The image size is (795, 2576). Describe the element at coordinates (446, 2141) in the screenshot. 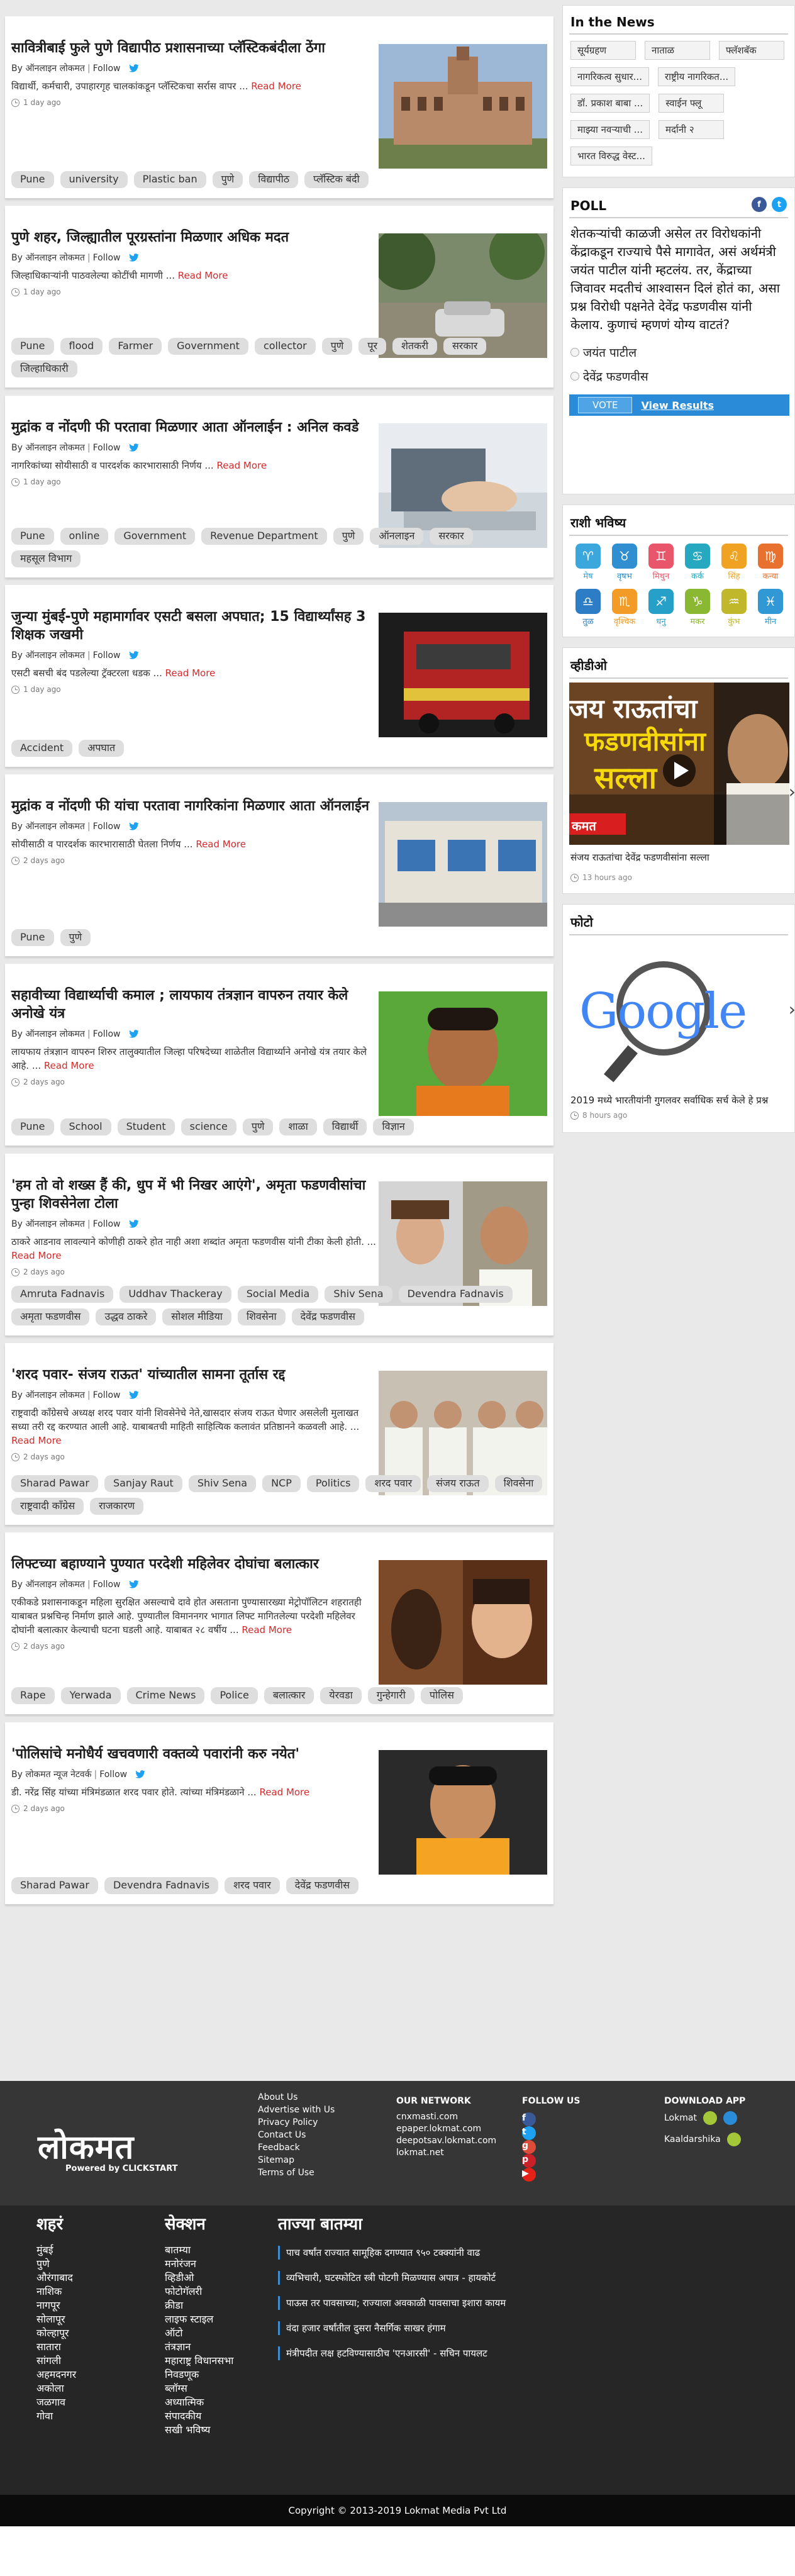

I see `network-link: deepotsav.lokmat.com` at that location.